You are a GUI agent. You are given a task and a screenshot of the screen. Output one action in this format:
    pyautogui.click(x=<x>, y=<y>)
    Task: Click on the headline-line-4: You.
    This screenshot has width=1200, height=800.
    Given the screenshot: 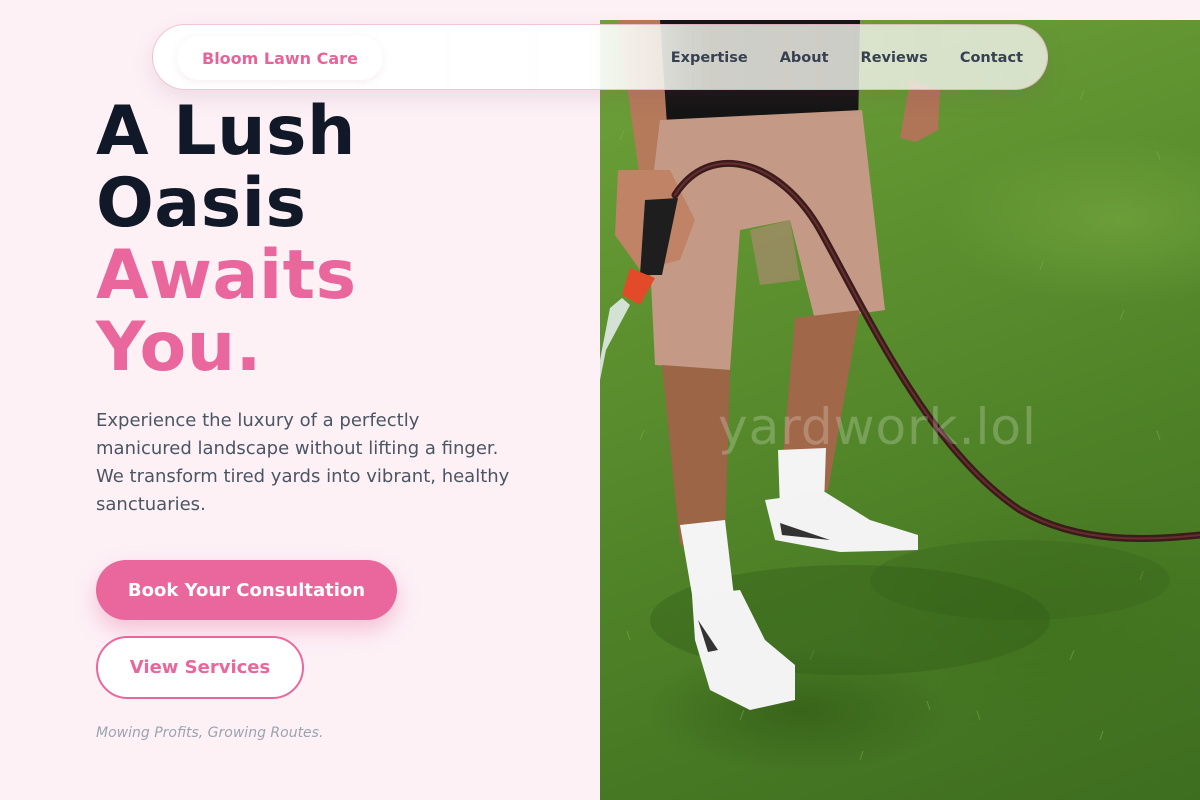 What is the action you would take?
    pyautogui.click(x=179, y=347)
    